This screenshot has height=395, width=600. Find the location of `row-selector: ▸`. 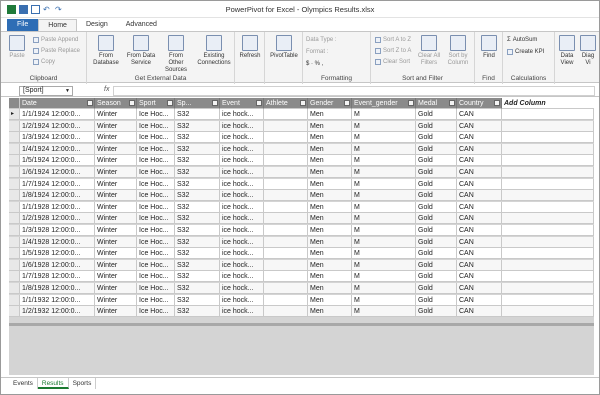

row-selector: ▸ is located at coordinates (14, 114).